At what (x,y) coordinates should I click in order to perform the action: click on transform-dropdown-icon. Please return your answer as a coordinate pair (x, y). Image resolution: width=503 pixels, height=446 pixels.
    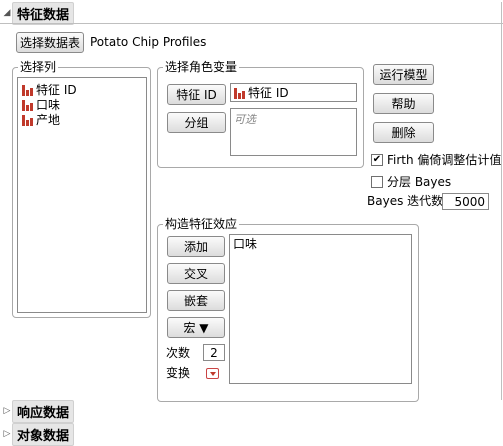
    Looking at the image, I should click on (212, 373).